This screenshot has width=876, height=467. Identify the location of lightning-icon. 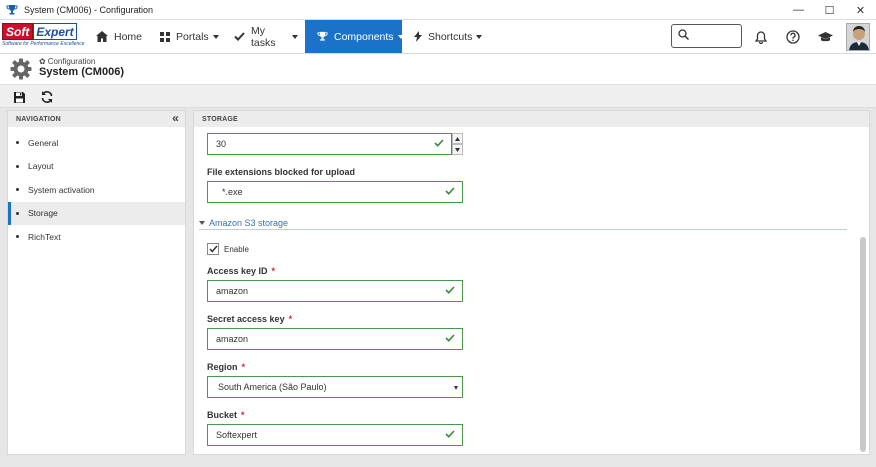
(418, 36).